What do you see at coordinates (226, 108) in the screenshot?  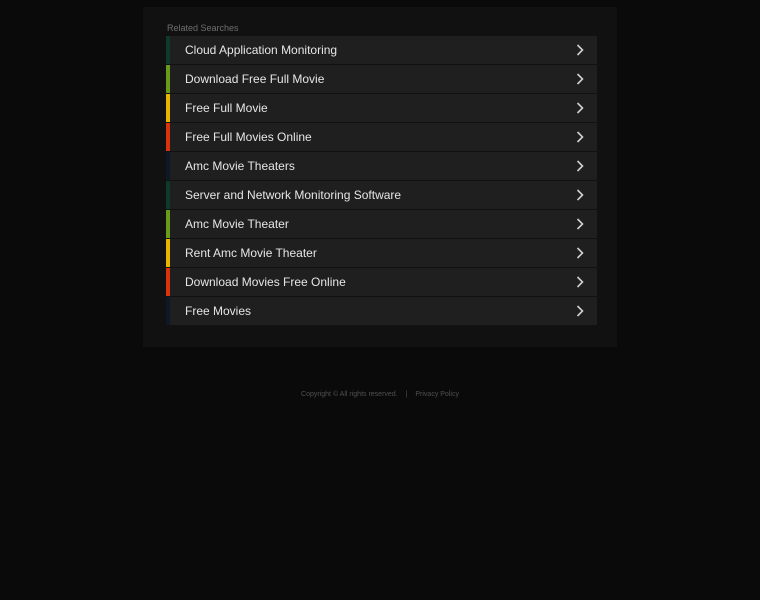 I see `related-search-label: Free Full Movie` at bounding box center [226, 108].